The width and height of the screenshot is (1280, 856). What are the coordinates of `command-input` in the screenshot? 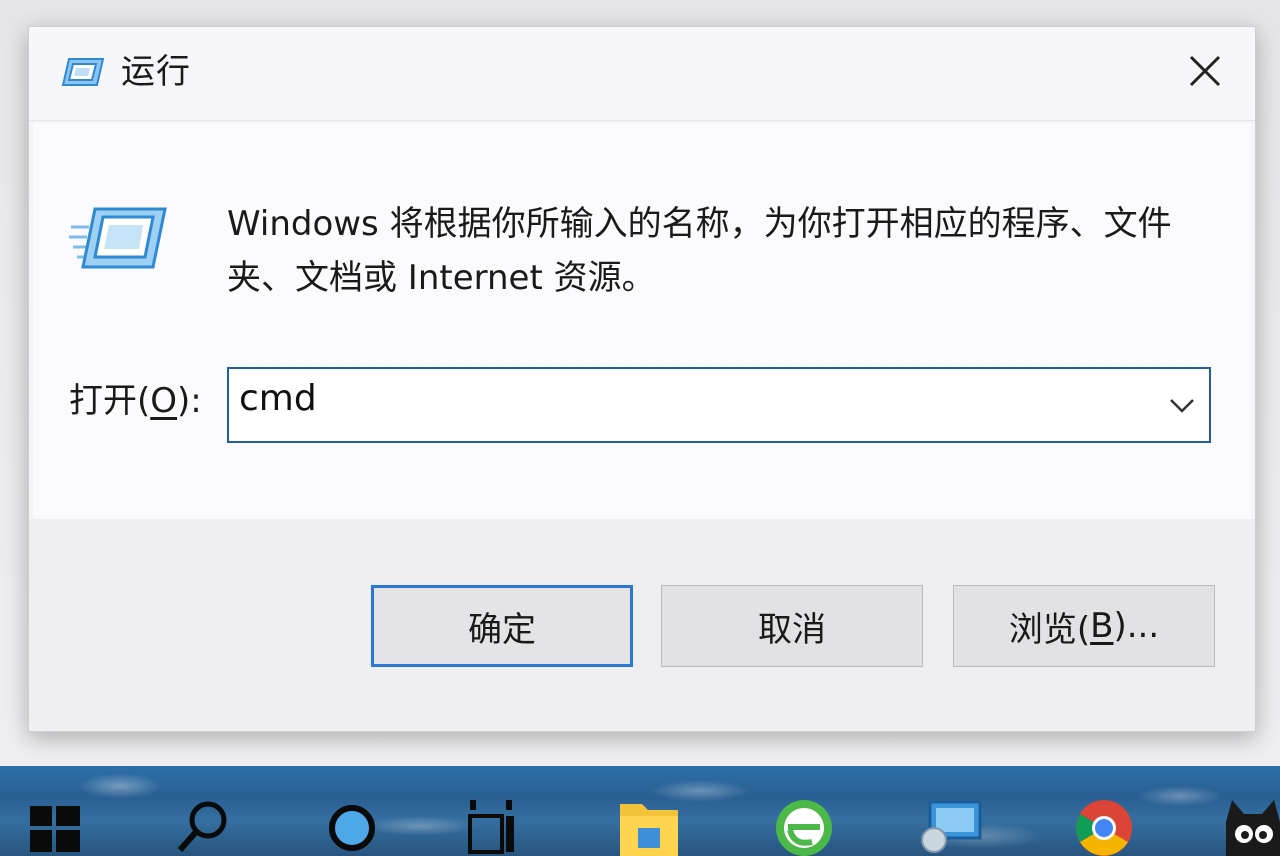 It's located at (694, 405).